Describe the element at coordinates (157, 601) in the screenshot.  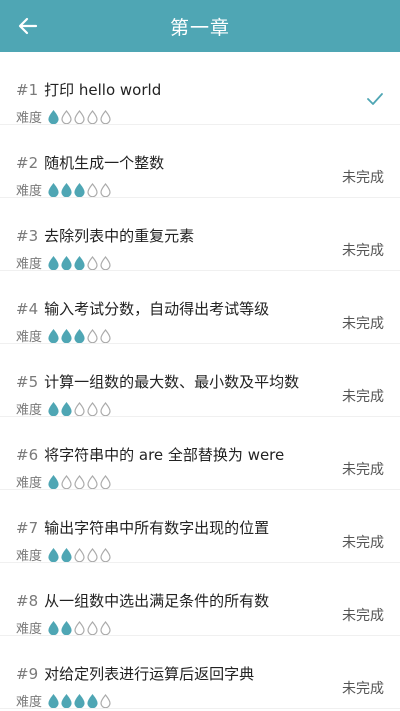
I see `exercise-title-text: 从一组数中选出满足条件的所有数` at that location.